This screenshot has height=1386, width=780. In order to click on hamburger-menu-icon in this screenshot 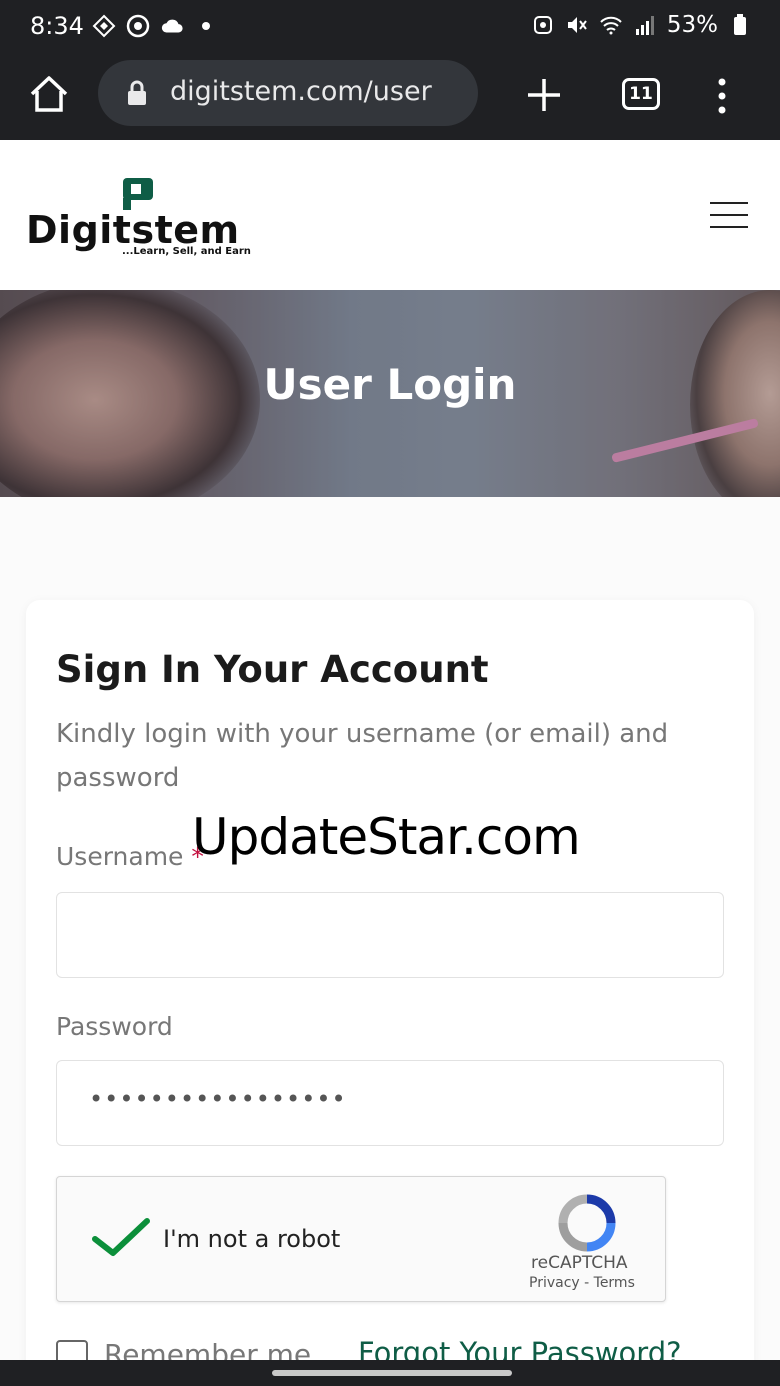, I will do `click(730, 216)`.